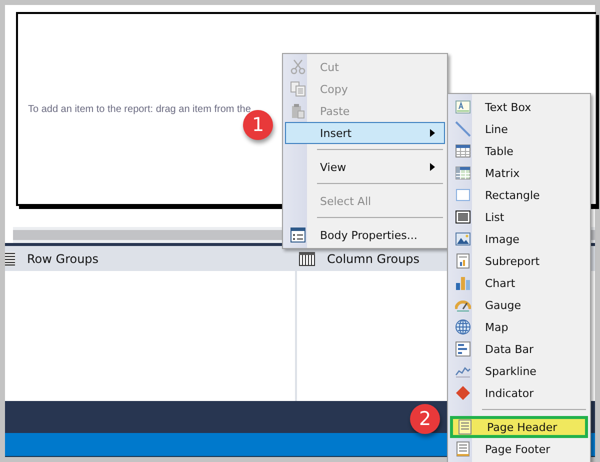 This screenshot has height=462, width=600. I want to click on properties-icon, so click(298, 235).